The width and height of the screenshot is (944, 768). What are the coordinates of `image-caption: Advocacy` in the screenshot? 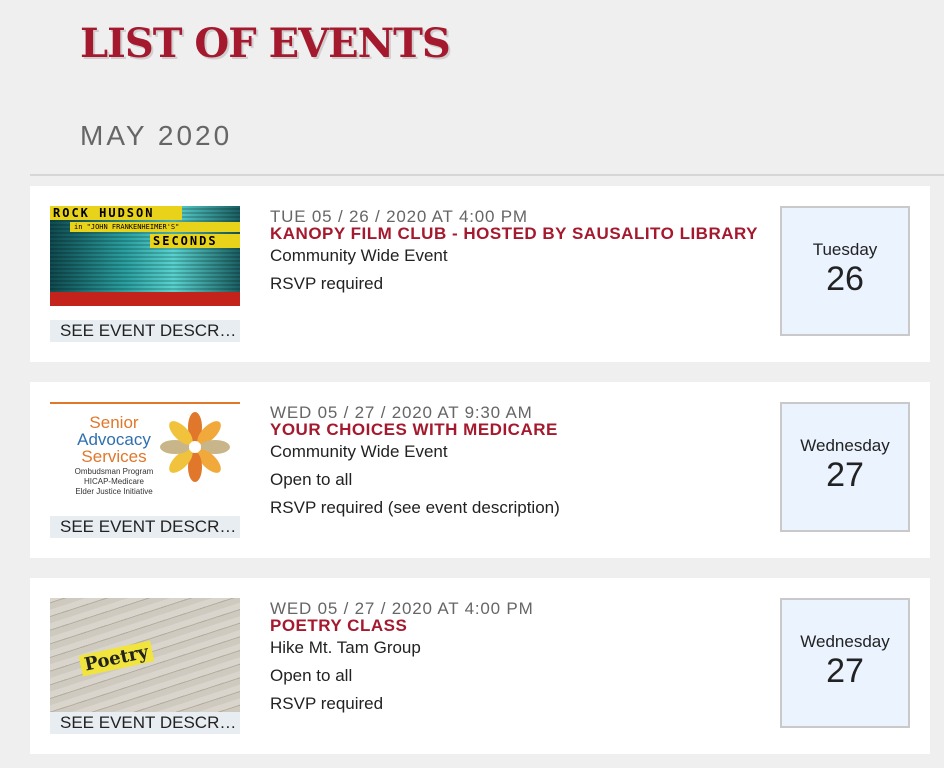 It's located at (114, 439).